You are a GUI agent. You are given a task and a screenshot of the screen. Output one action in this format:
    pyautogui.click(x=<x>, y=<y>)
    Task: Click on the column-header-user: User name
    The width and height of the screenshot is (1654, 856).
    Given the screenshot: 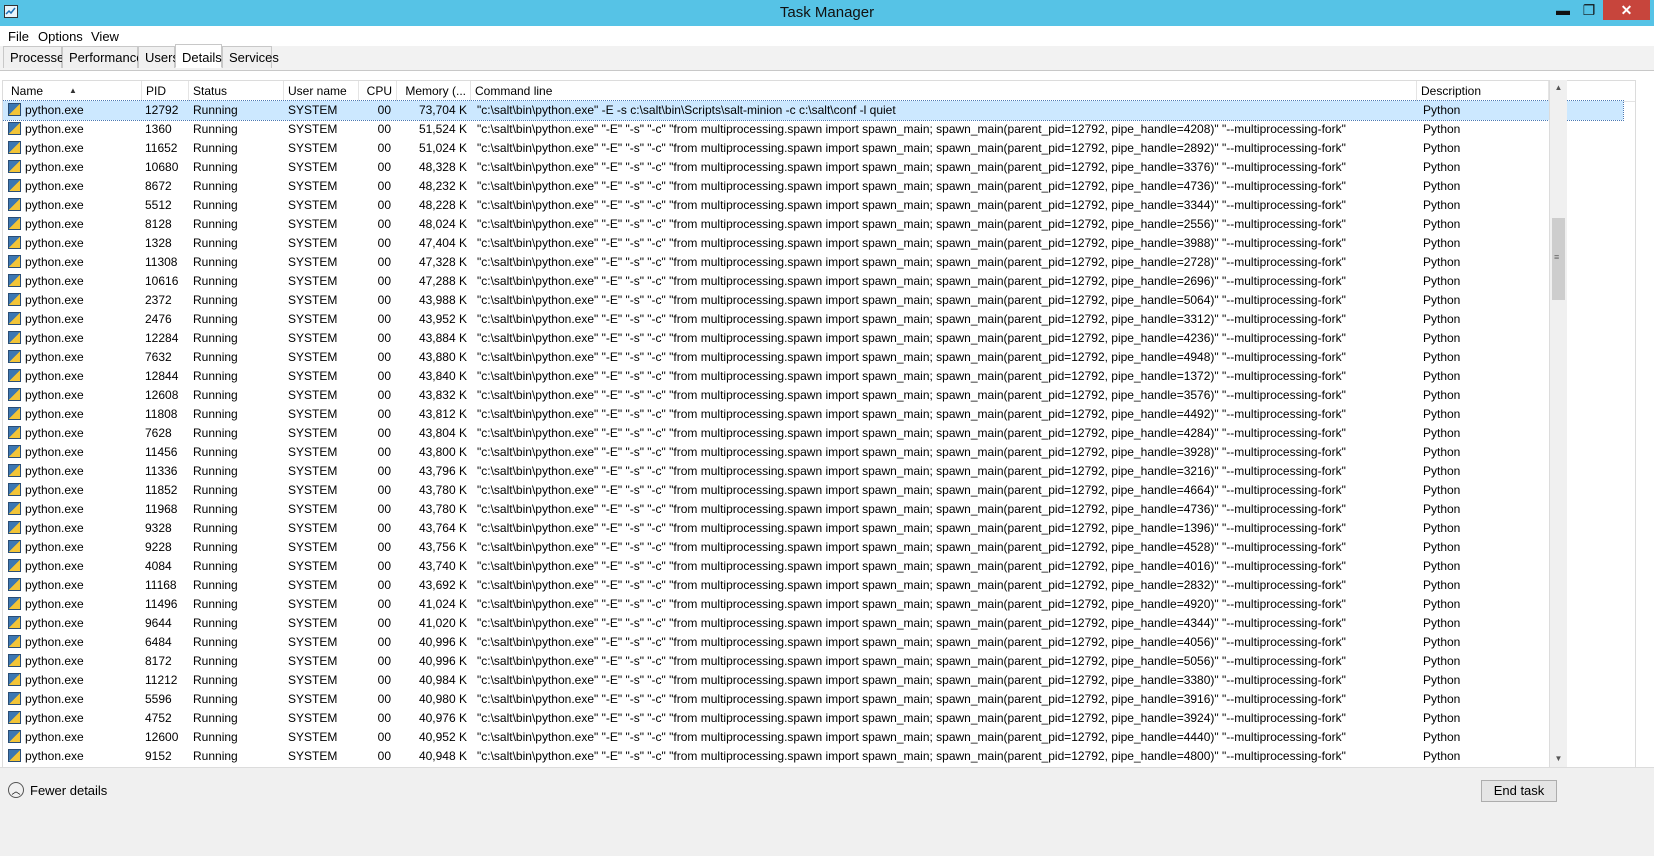 What is the action you would take?
    pyautogui.click(x=321, y=91)
    